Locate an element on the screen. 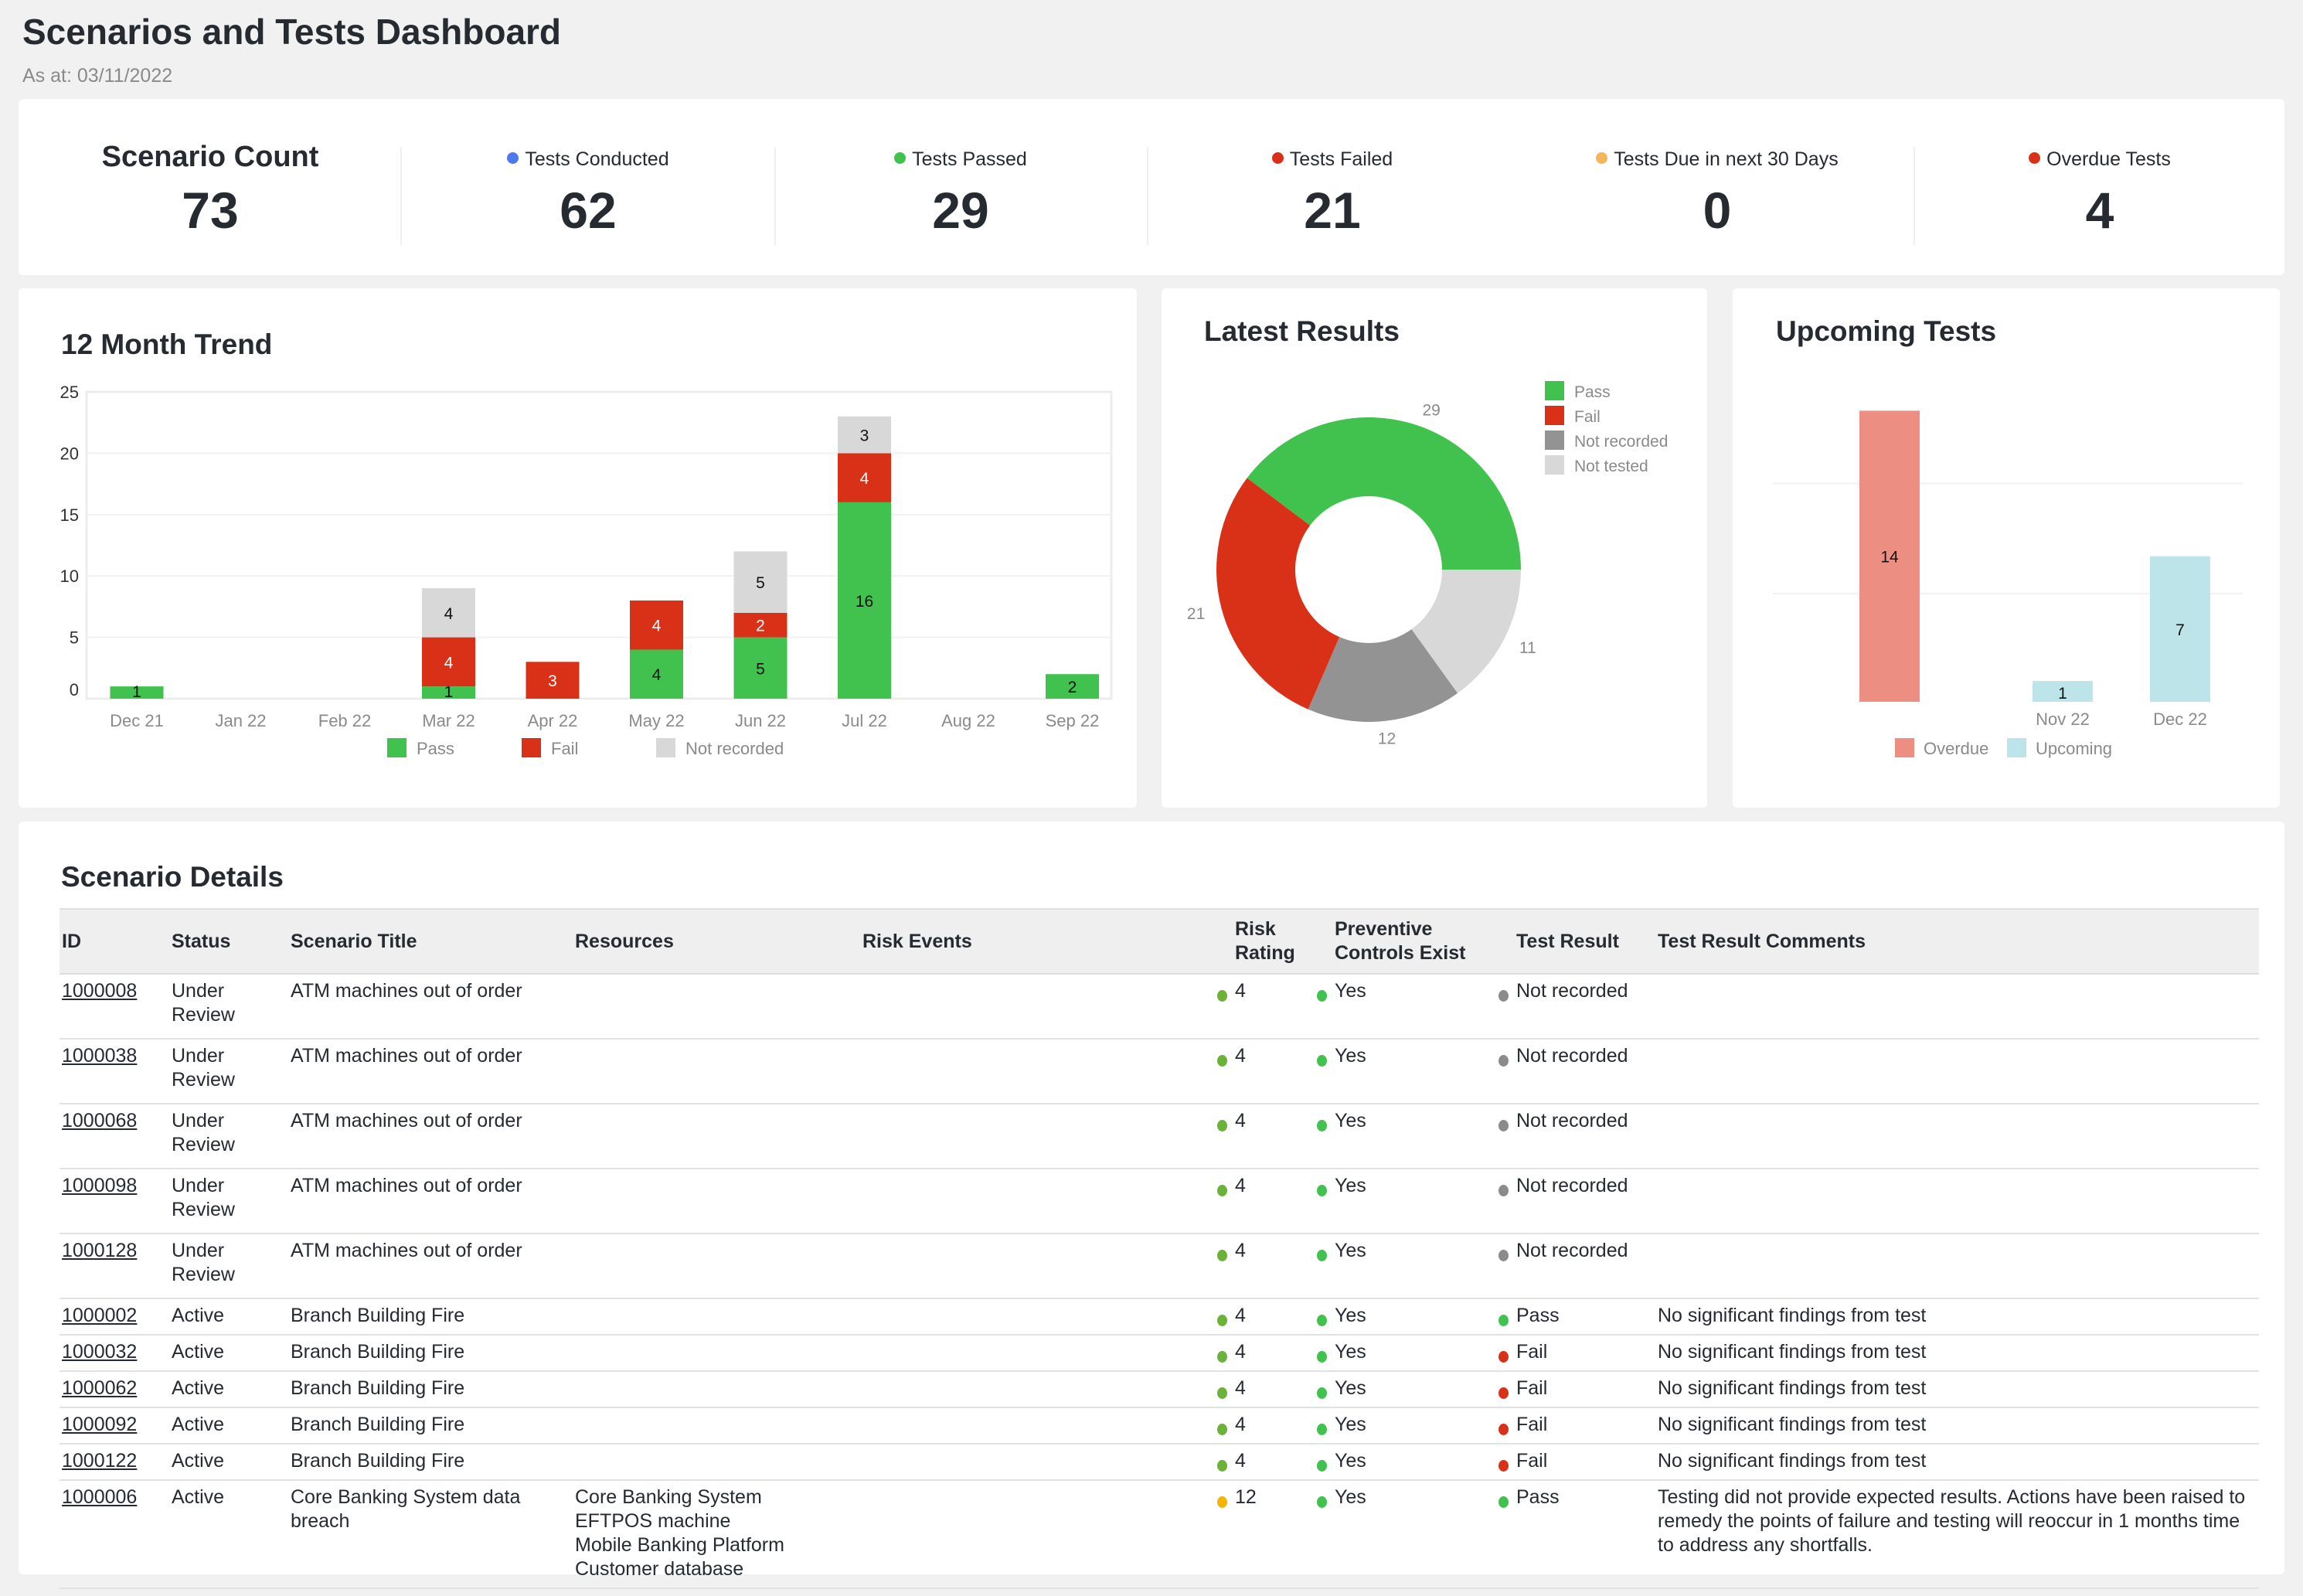 Image resolution: width=2303 pixels, height=1596 pixels. column-header-risk-rating: Risk Rating is located at coordinates (1282, 941).